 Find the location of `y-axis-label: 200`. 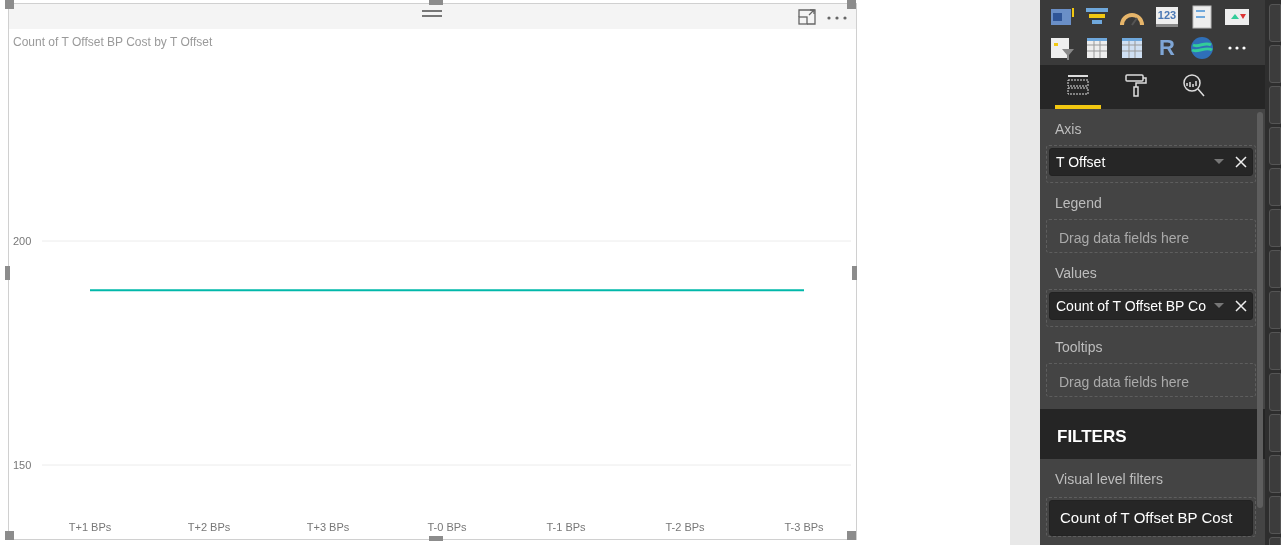

y-axis-label: 200 is located at coordinates (22, 241).